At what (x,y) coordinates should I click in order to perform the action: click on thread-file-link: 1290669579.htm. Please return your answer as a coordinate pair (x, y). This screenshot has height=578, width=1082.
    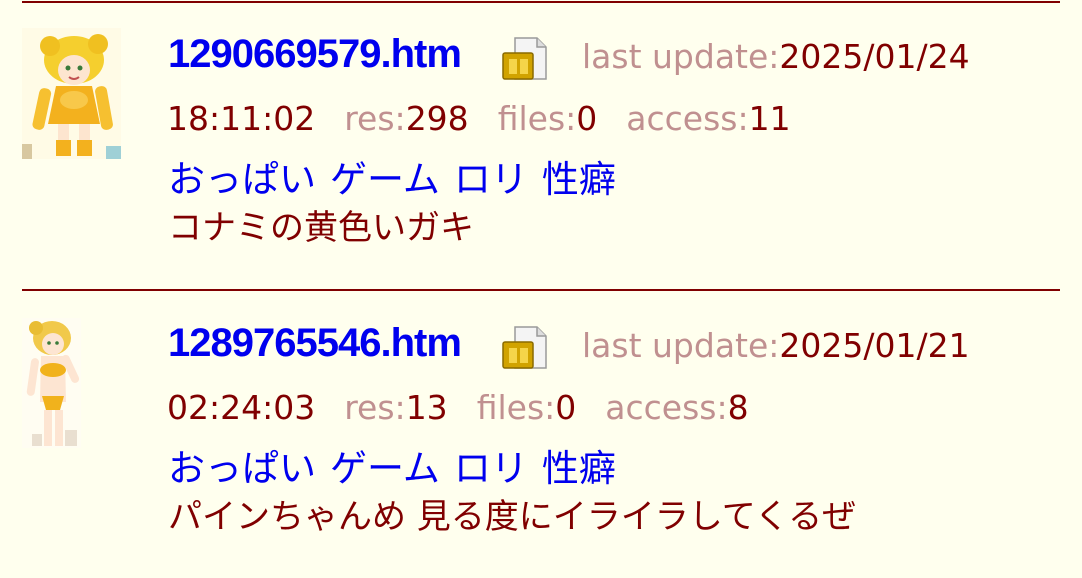
    Looking at the image, I should click on (315, 54).